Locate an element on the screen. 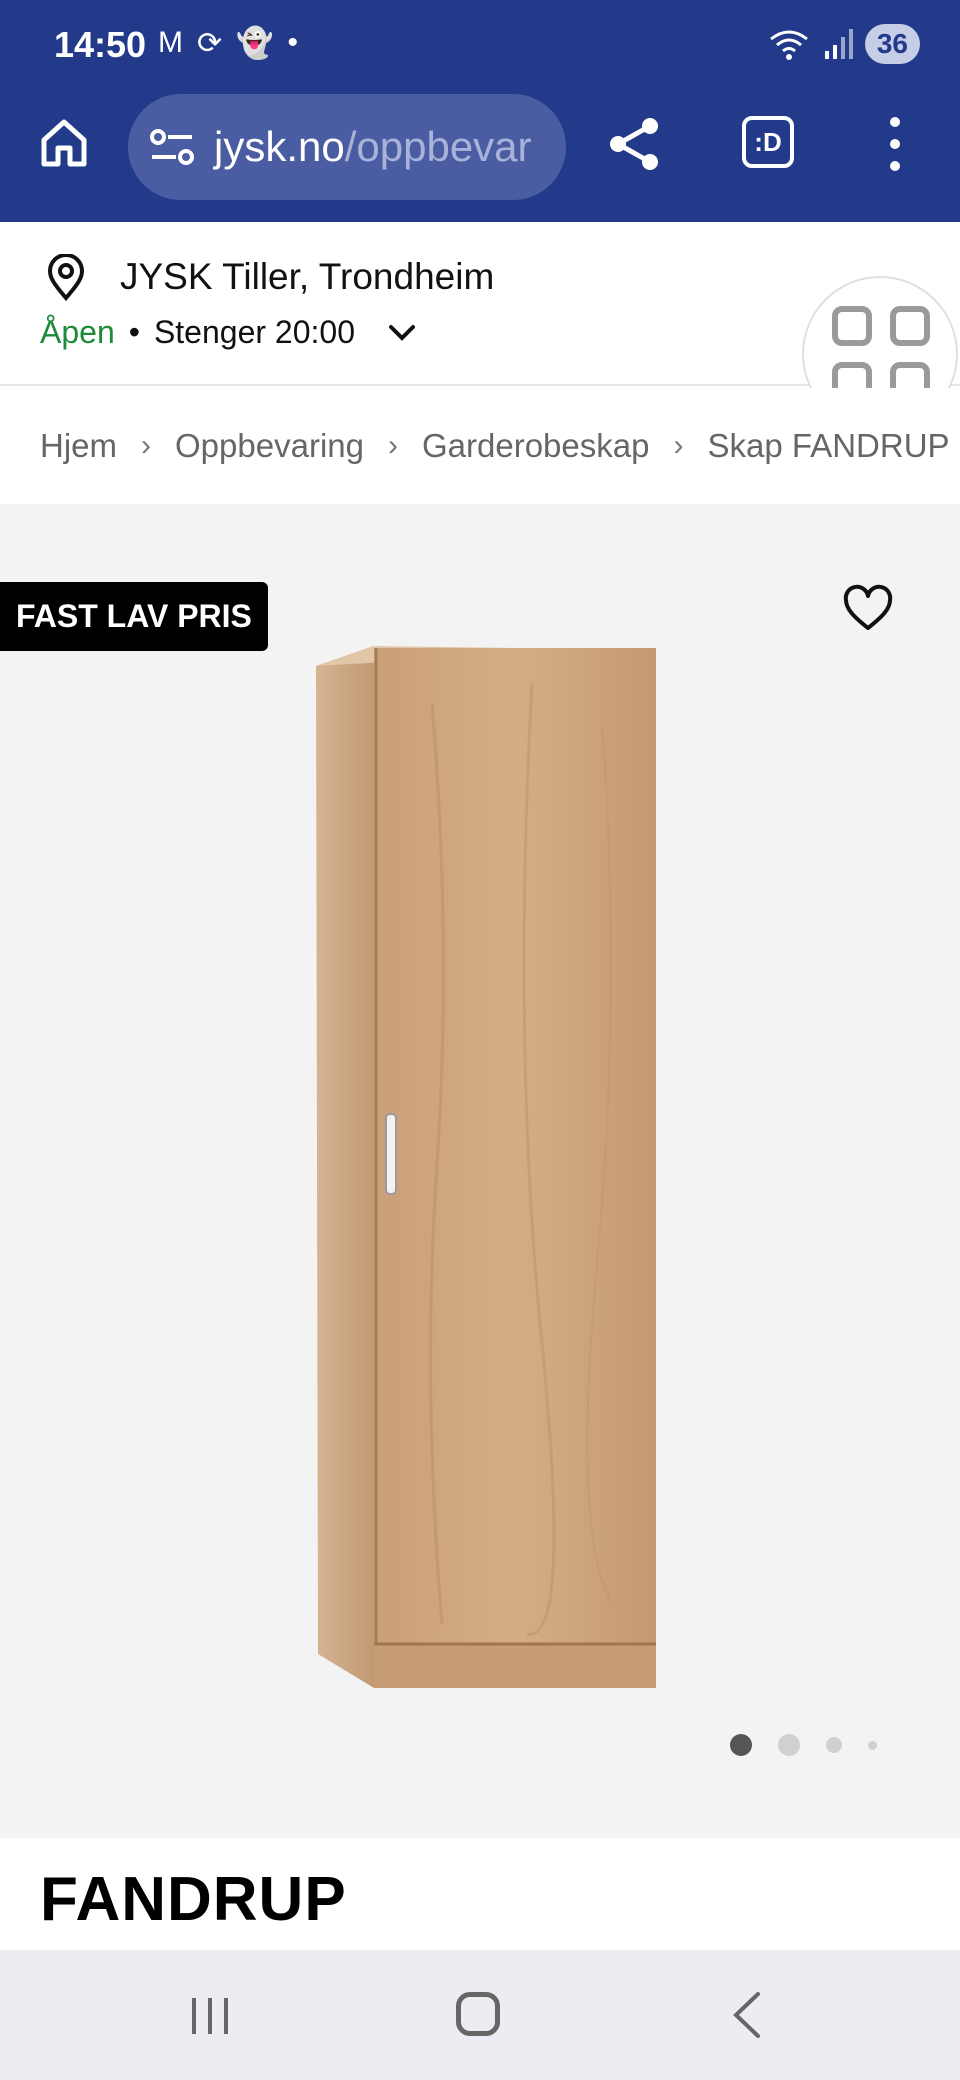  image-carousel-dots is located at coordinates (803, 1745).